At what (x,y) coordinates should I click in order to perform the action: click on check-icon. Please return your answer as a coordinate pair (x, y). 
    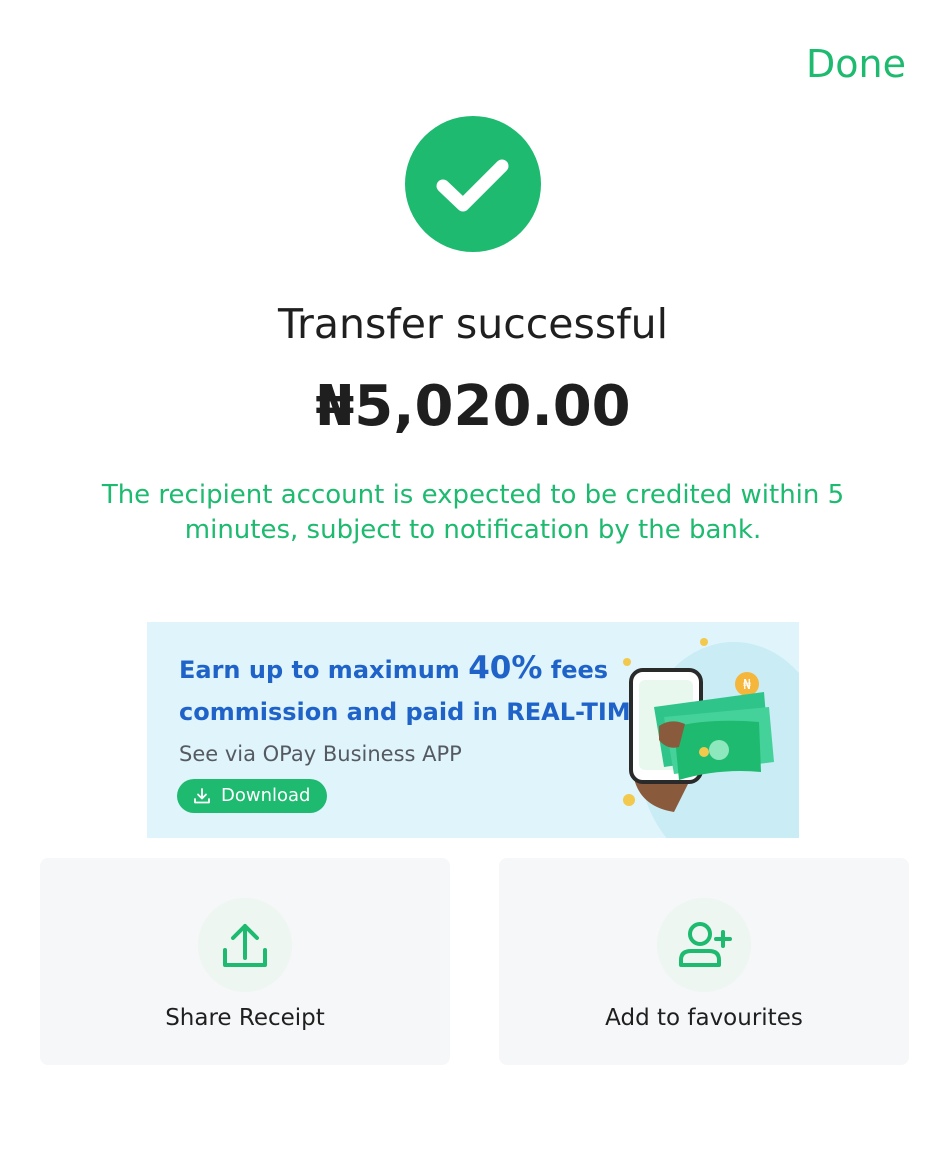
    Looking at the image, I should click on (472, 185).